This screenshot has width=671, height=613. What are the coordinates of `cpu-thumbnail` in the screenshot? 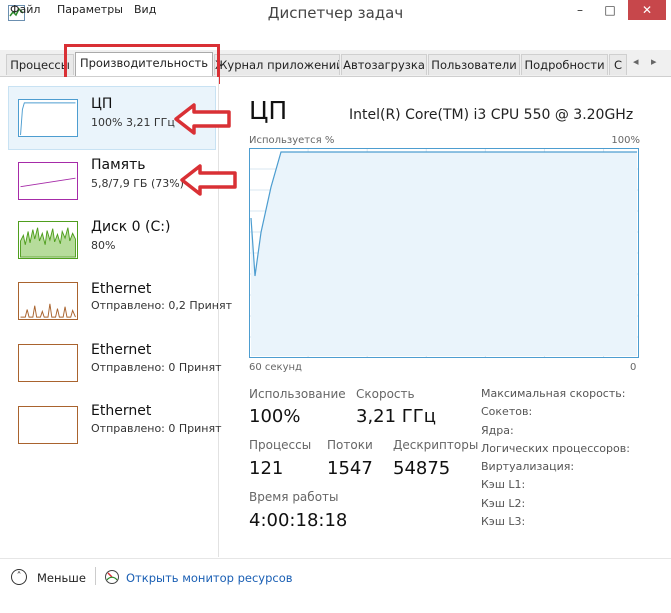 It's located at (48, 118).